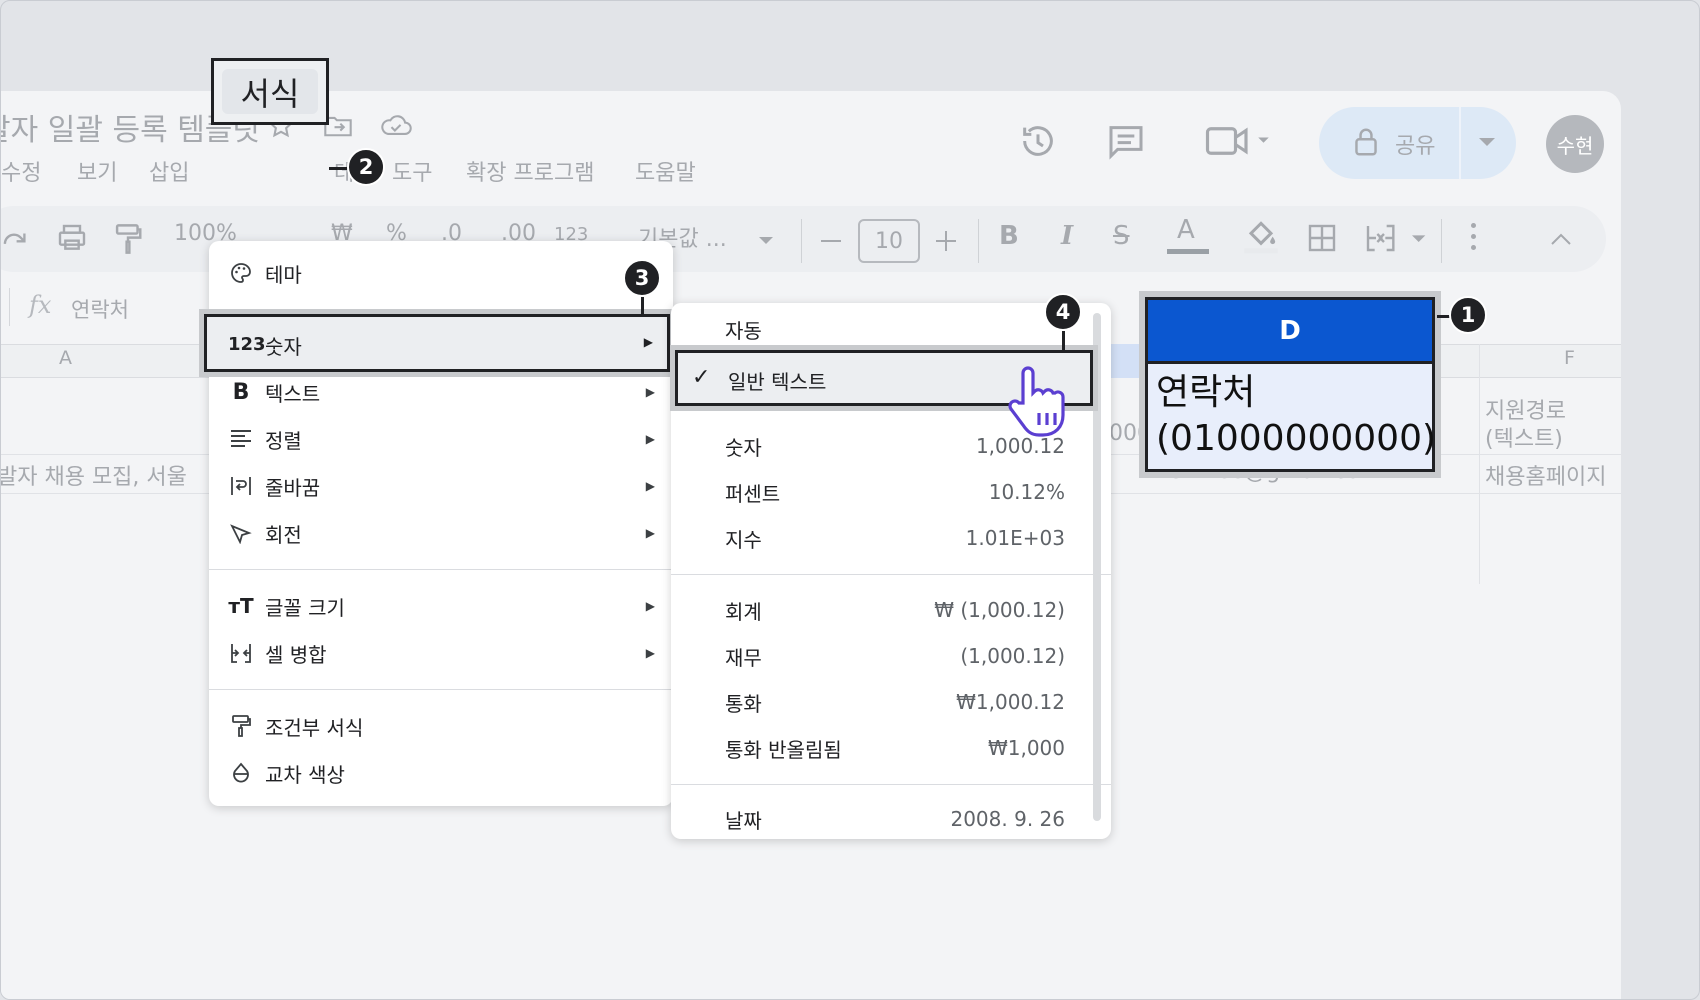 The width and height of the screenshot is (1700, 1000). Describe the element at coordinates (21, 171) in the screenshot. I see `menu-edit: 수정` at that location.